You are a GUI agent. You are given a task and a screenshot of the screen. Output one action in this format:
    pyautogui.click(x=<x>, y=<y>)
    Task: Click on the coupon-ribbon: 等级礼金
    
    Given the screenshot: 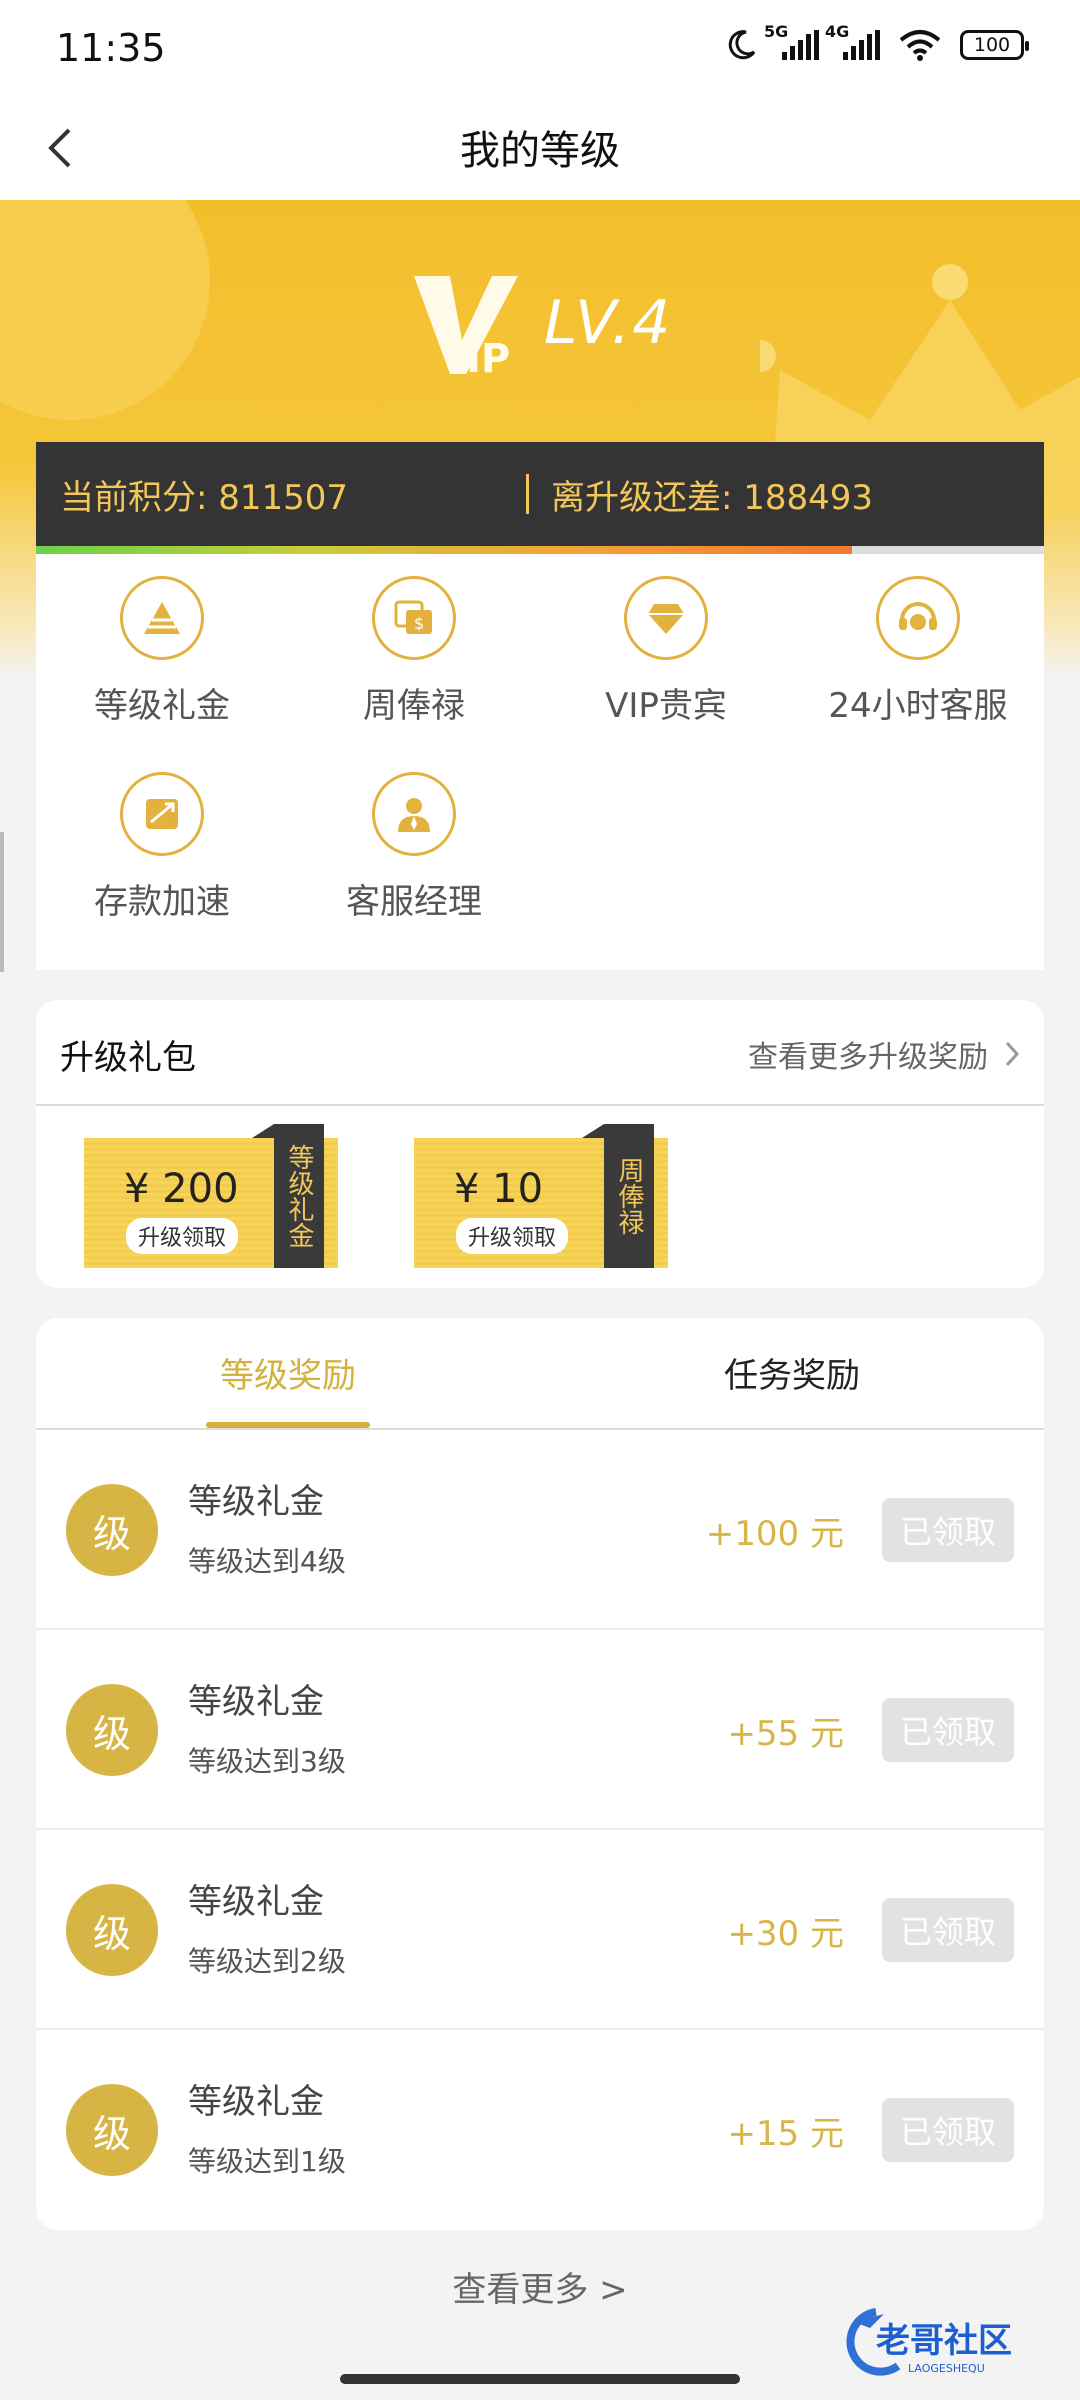 What is the action you would take?
    pyautogui.click(x=288, y=1196)
    